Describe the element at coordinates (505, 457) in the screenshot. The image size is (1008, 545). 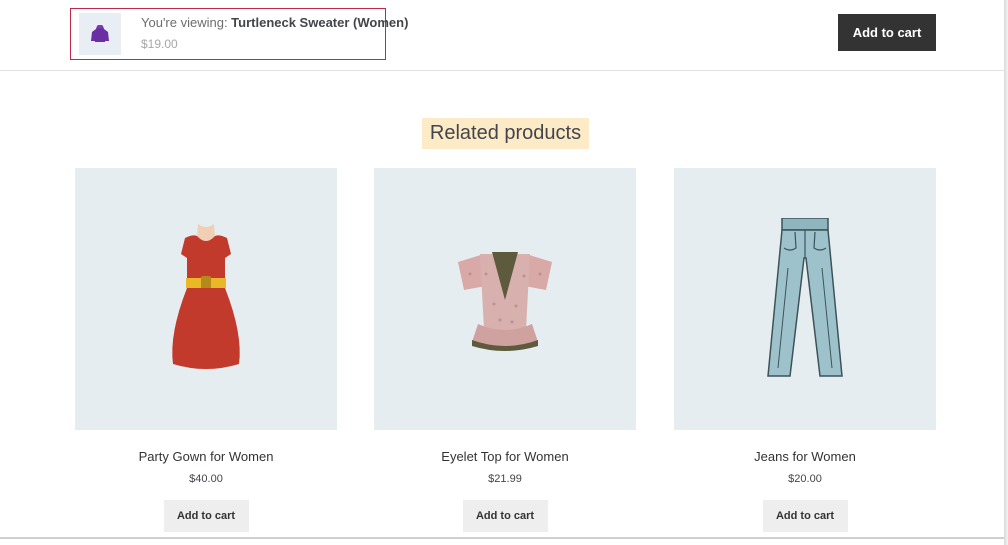
I see `product-title: Eyelet Top for Women` at that location.